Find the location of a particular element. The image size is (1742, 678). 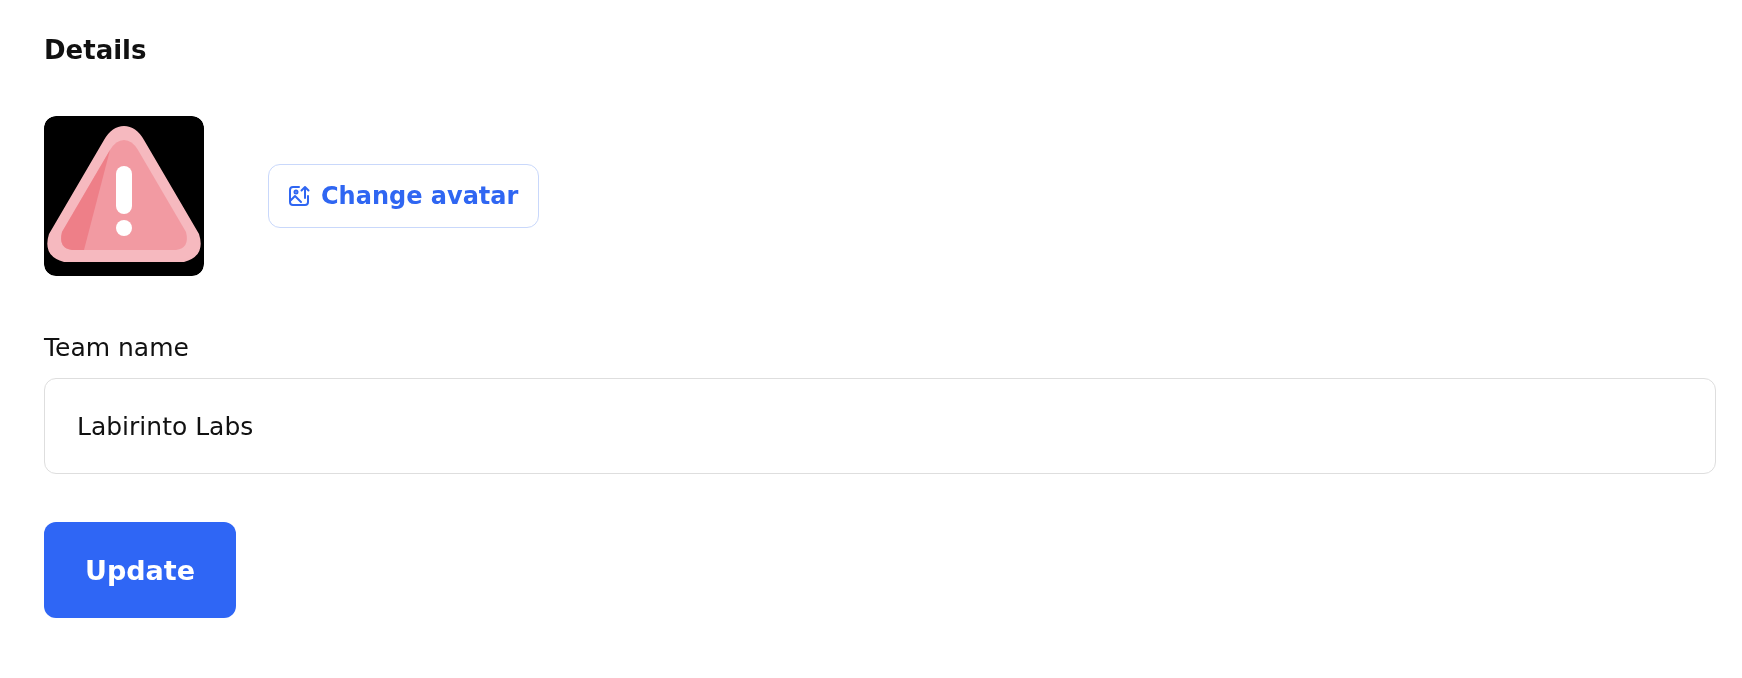

avatar-warning-icon is located at coordinates (124, 196).